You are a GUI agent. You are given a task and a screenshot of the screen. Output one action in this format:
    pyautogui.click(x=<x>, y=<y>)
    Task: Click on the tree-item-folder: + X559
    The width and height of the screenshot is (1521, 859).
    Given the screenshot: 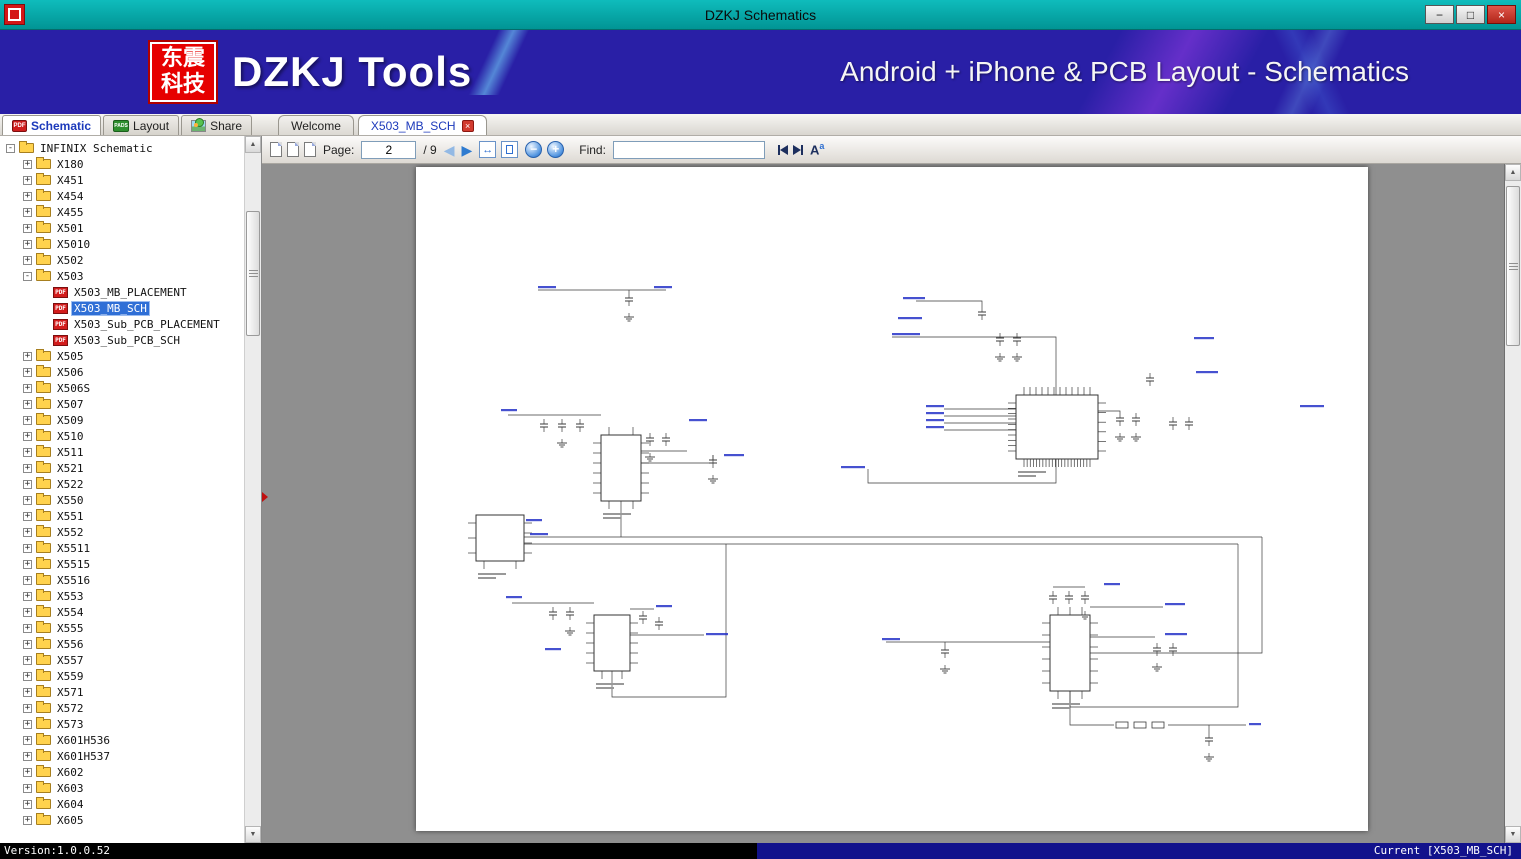 What is the action you would take?
    pyautogui.click(x=122, y=676)
    